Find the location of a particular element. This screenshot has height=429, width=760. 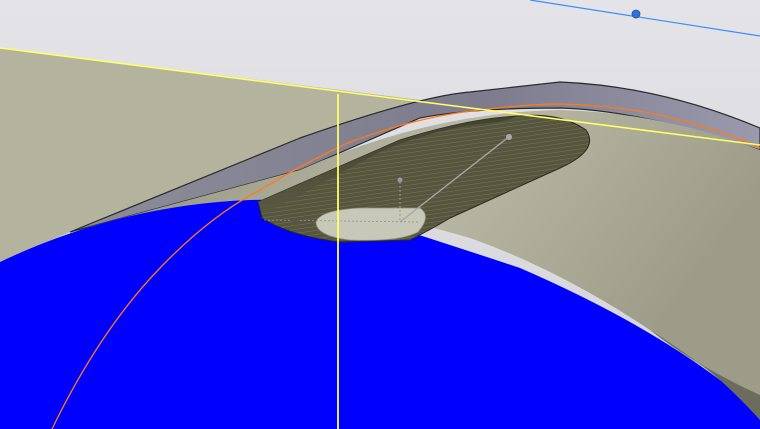

pocket-point-end is located at coordinates (509, 137).